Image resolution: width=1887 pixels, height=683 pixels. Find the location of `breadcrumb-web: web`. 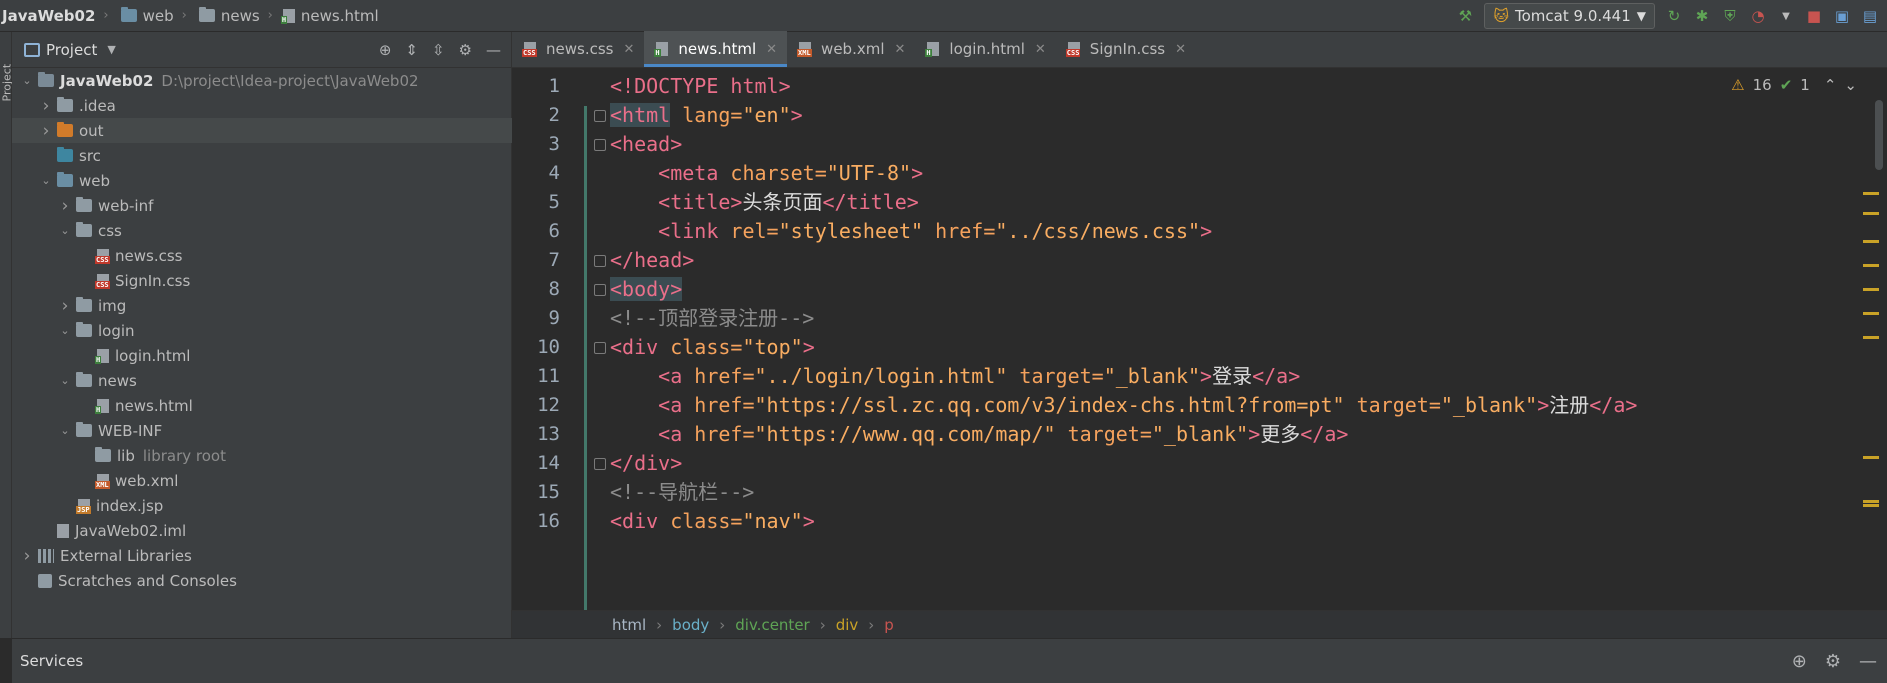

breadcrumb-web: web is located at coordinates (145, 16).